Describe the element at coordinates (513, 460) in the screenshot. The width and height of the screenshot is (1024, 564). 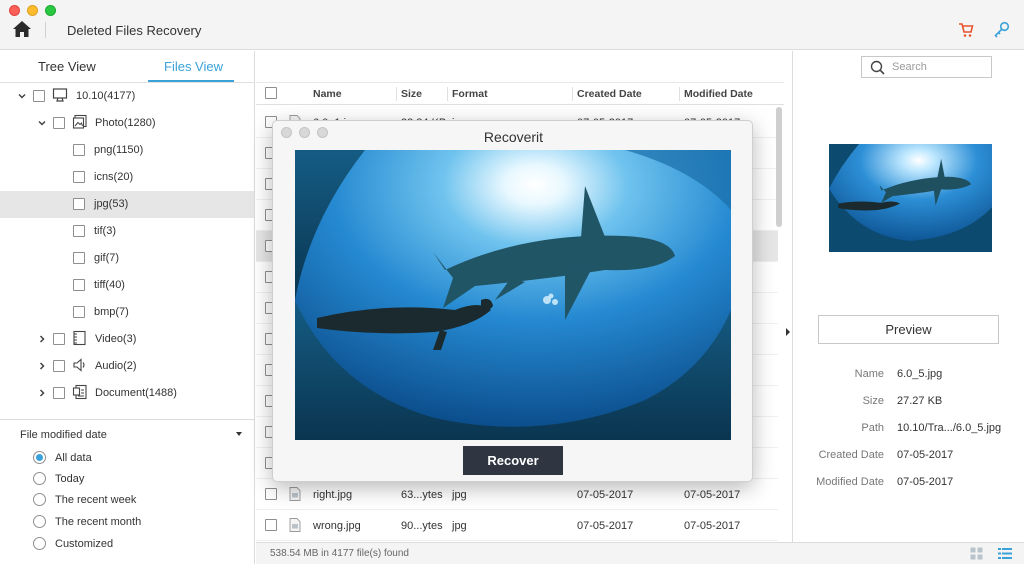
I see `recover-button: Recover` at that location.